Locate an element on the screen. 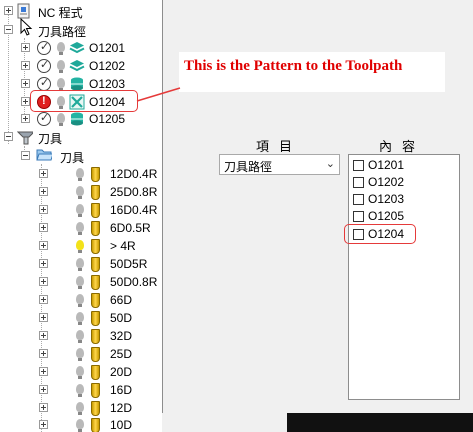 This screenshot has width=473, height=432. tree-item-tool: 50D5R is located at coordinates (81, 264).